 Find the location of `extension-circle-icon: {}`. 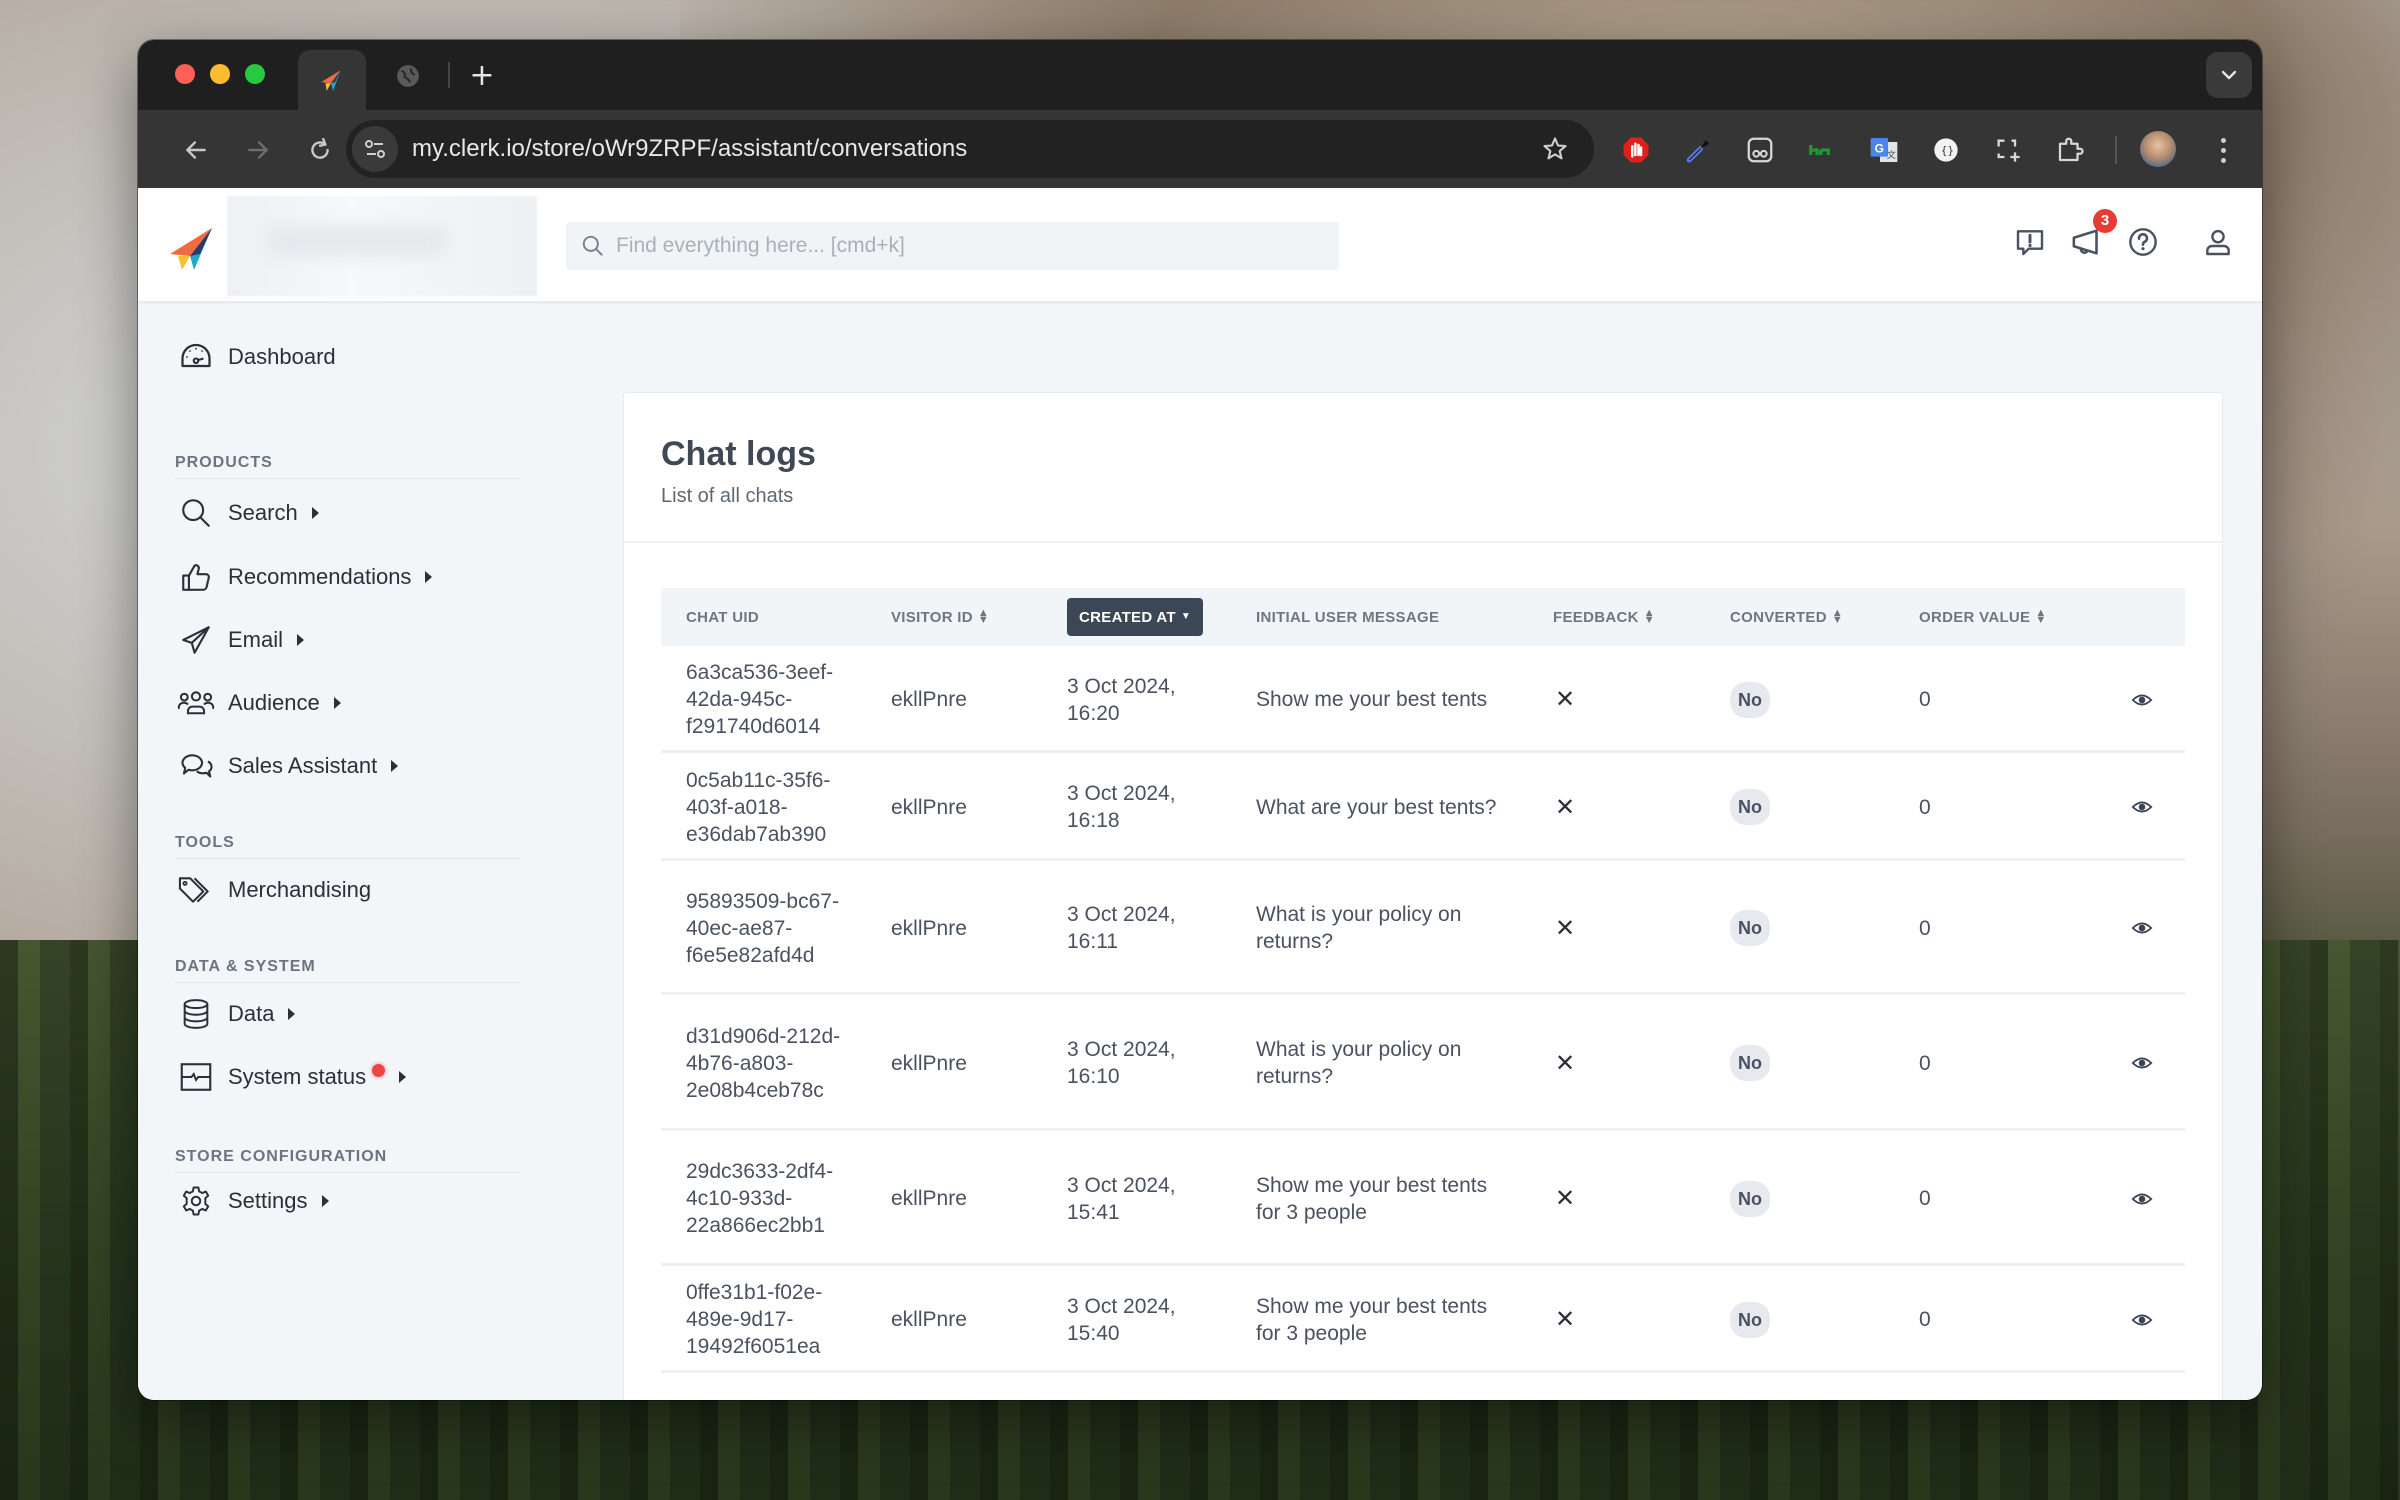

extension-circle-icon: {} is located at coordinates (1946, 150).